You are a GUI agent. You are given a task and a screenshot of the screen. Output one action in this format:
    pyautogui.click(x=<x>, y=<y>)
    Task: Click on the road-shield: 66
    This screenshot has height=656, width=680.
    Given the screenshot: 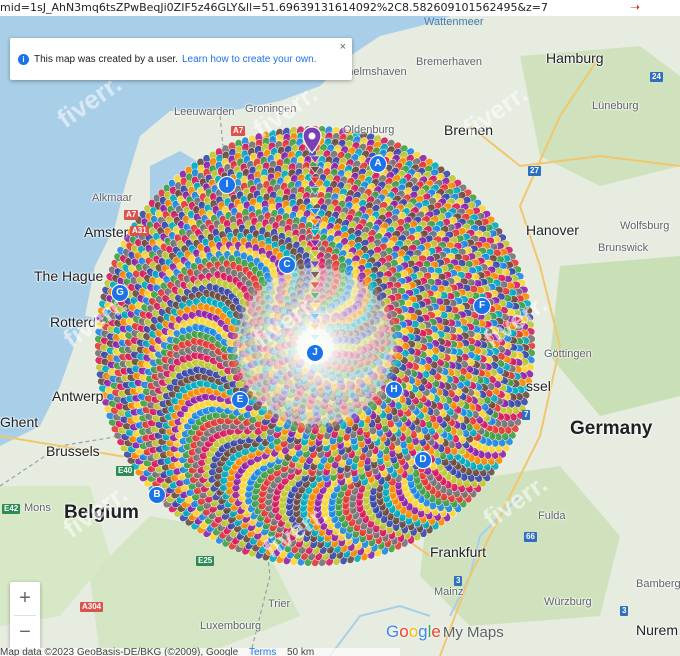 What is the action you would take?
    pyautogui.click(x=530, y=537)
    